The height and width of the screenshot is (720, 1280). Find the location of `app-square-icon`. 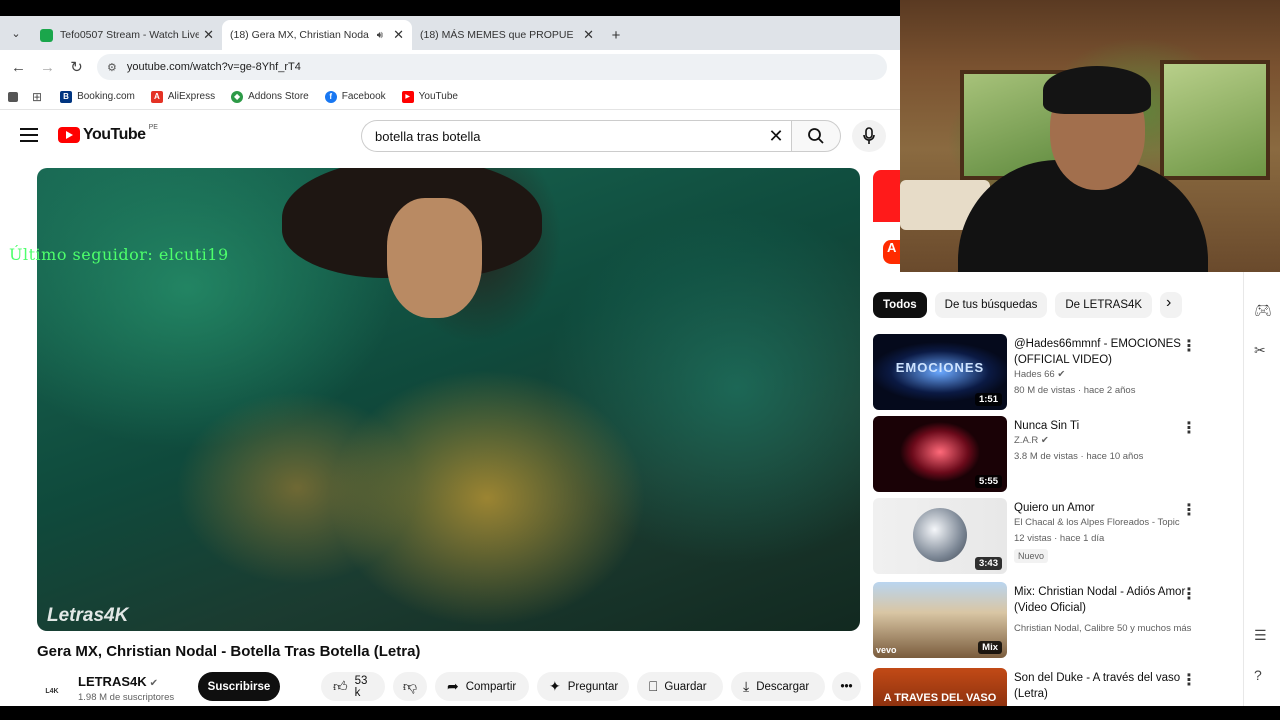

app-square-icon is located at coordinates (13, 96).